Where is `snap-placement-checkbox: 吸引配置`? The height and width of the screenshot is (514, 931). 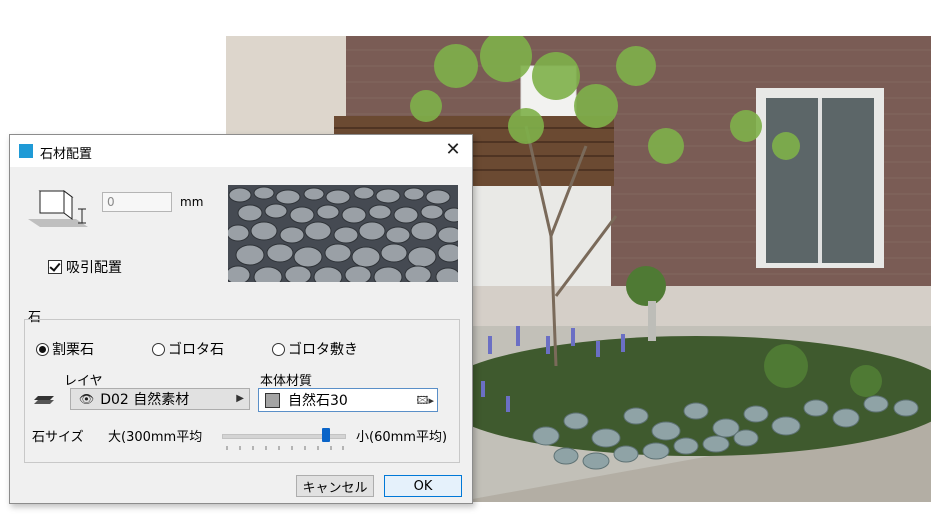
snap-placement-checkbox: 吸引配置 is located at coordinates (85, 267).